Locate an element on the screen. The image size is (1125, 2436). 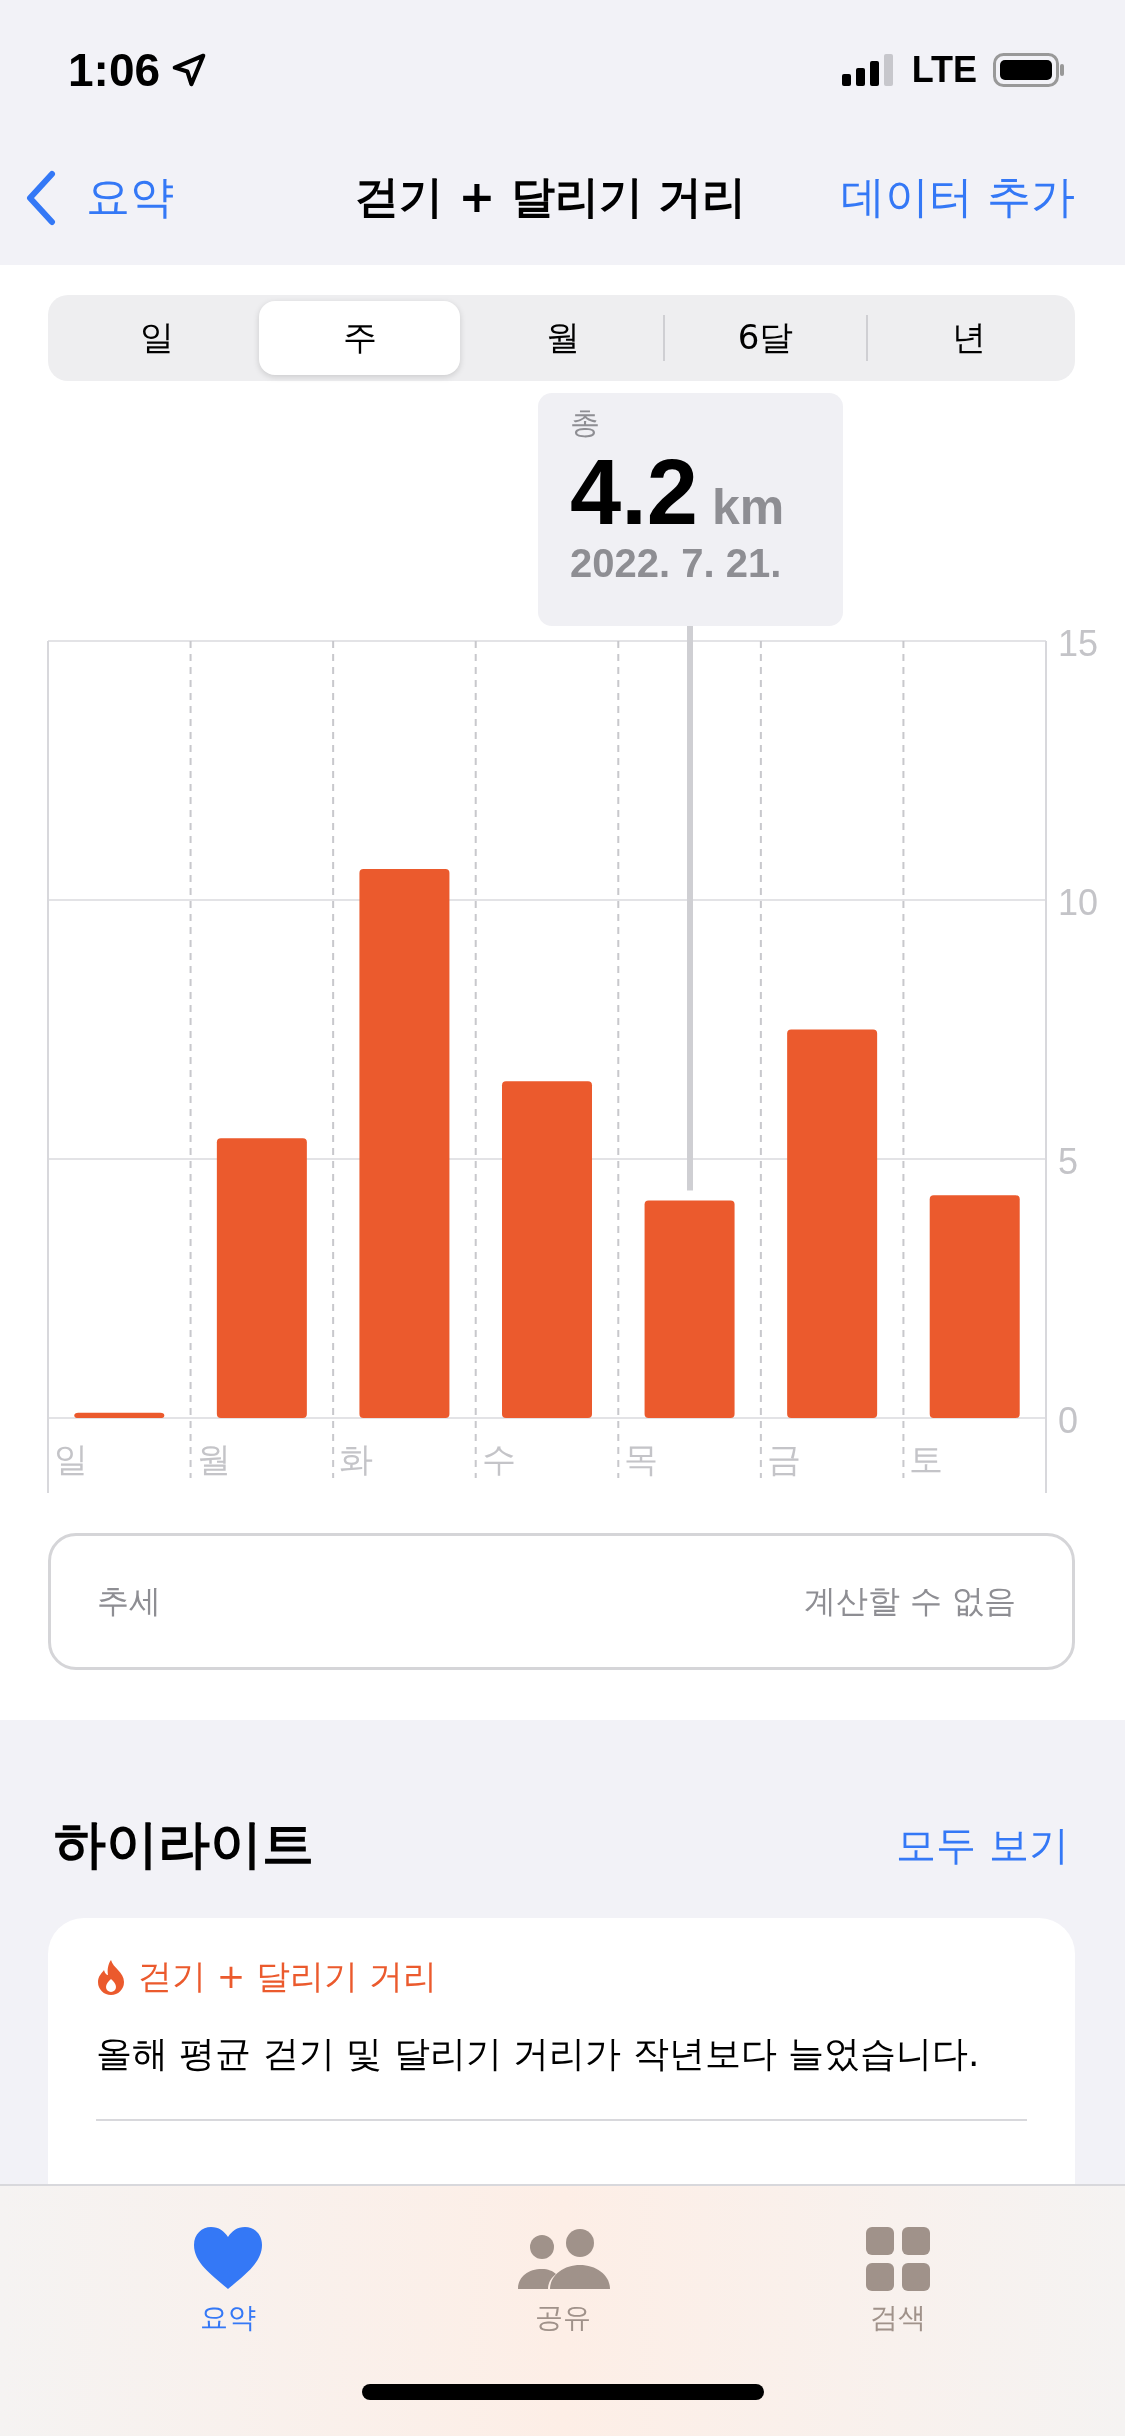
trend-label: 추세 is located at coordinates (129, 1601).